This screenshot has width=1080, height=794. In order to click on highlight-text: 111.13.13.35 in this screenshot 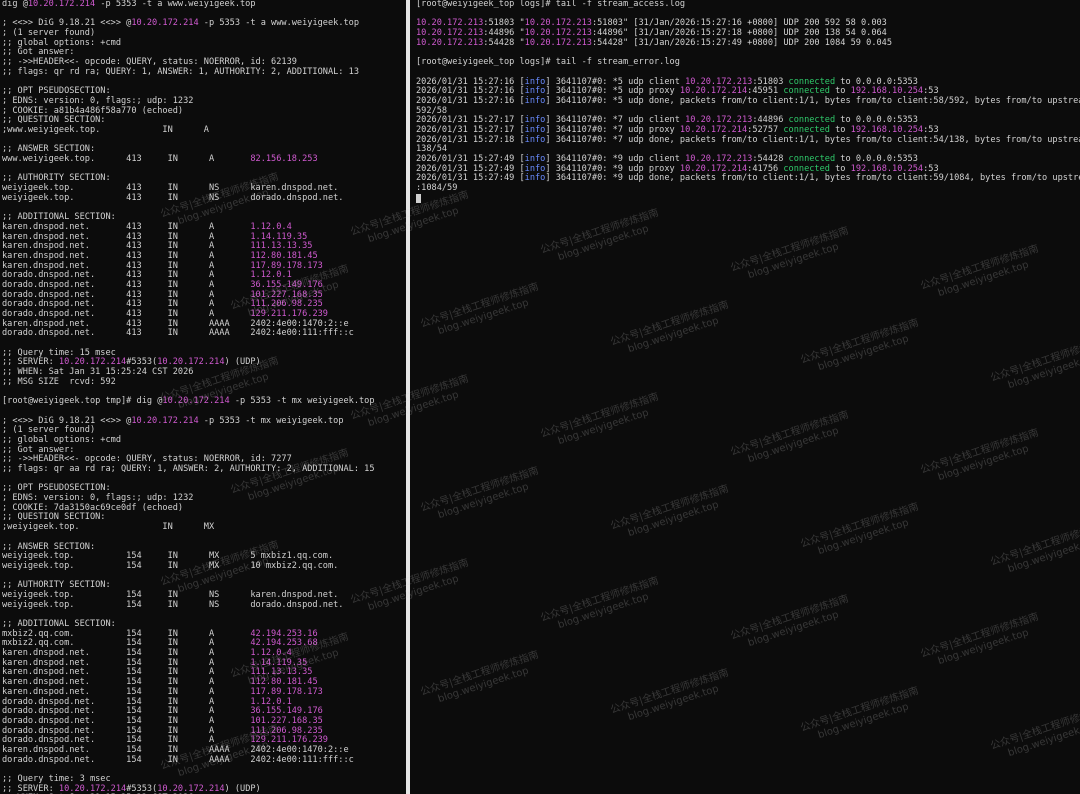, I will do `click(281, 246)`.